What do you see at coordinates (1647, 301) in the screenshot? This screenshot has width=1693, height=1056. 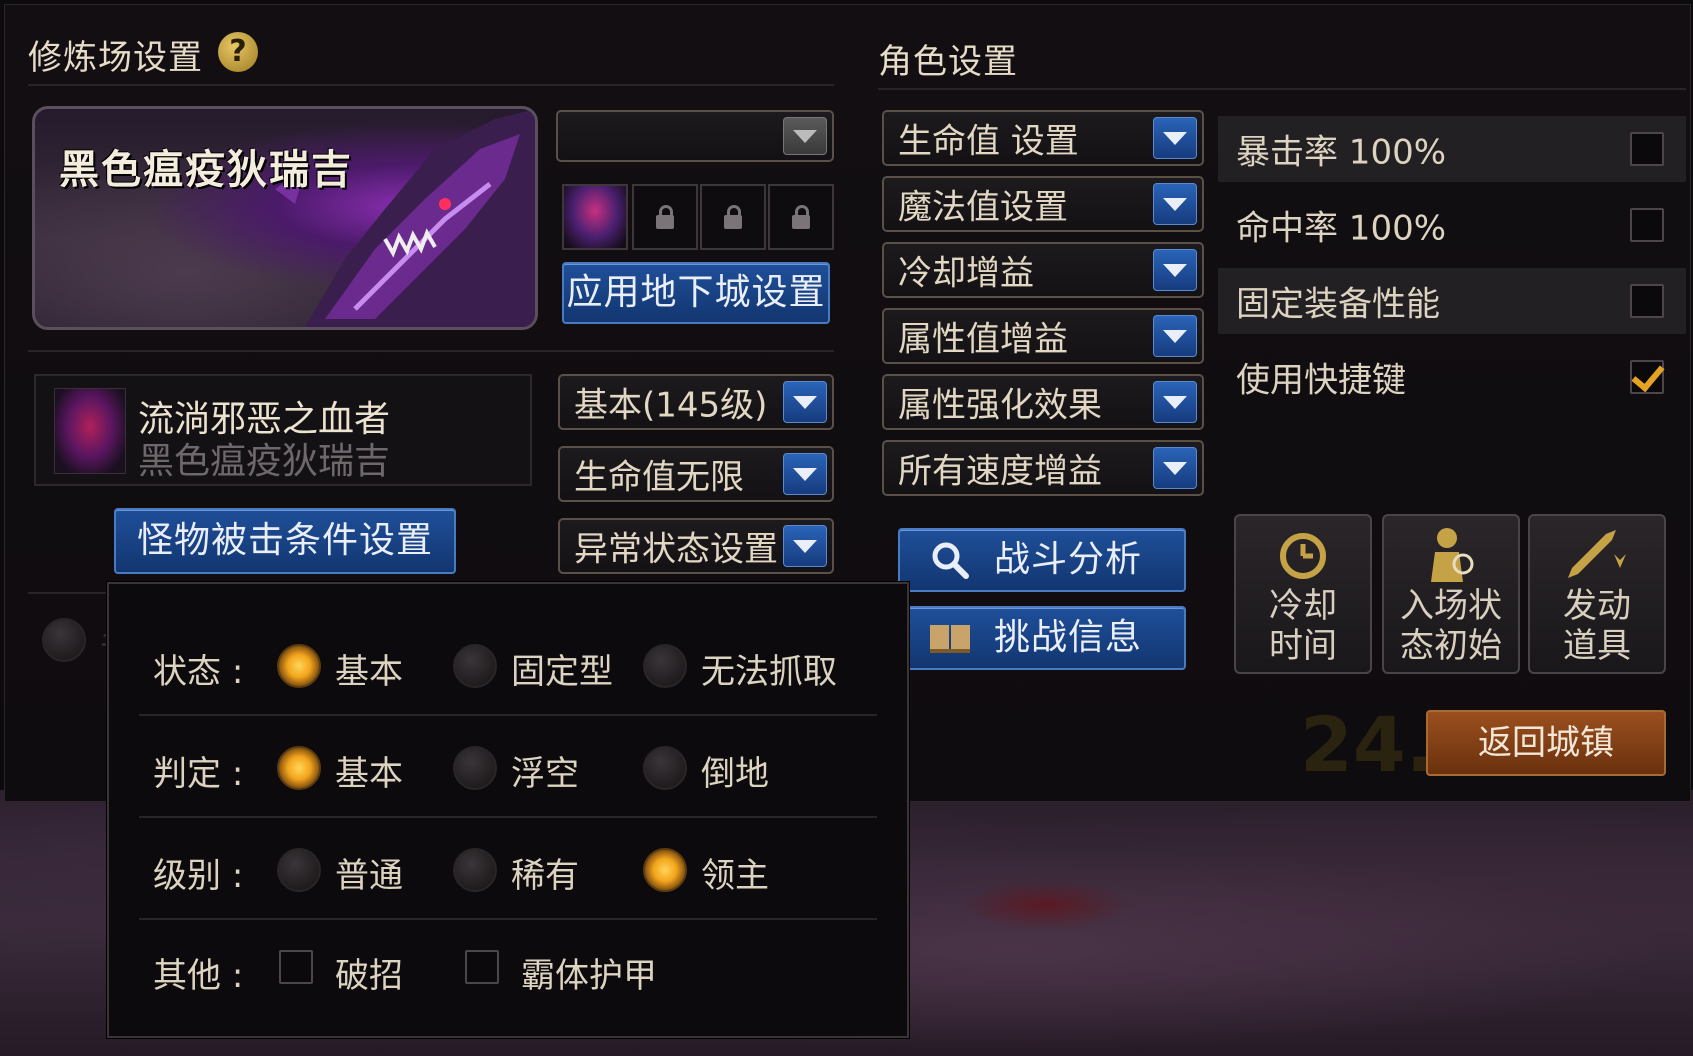 I see `fixed-equipment-checkbox` at bounding box center [1647, 301].